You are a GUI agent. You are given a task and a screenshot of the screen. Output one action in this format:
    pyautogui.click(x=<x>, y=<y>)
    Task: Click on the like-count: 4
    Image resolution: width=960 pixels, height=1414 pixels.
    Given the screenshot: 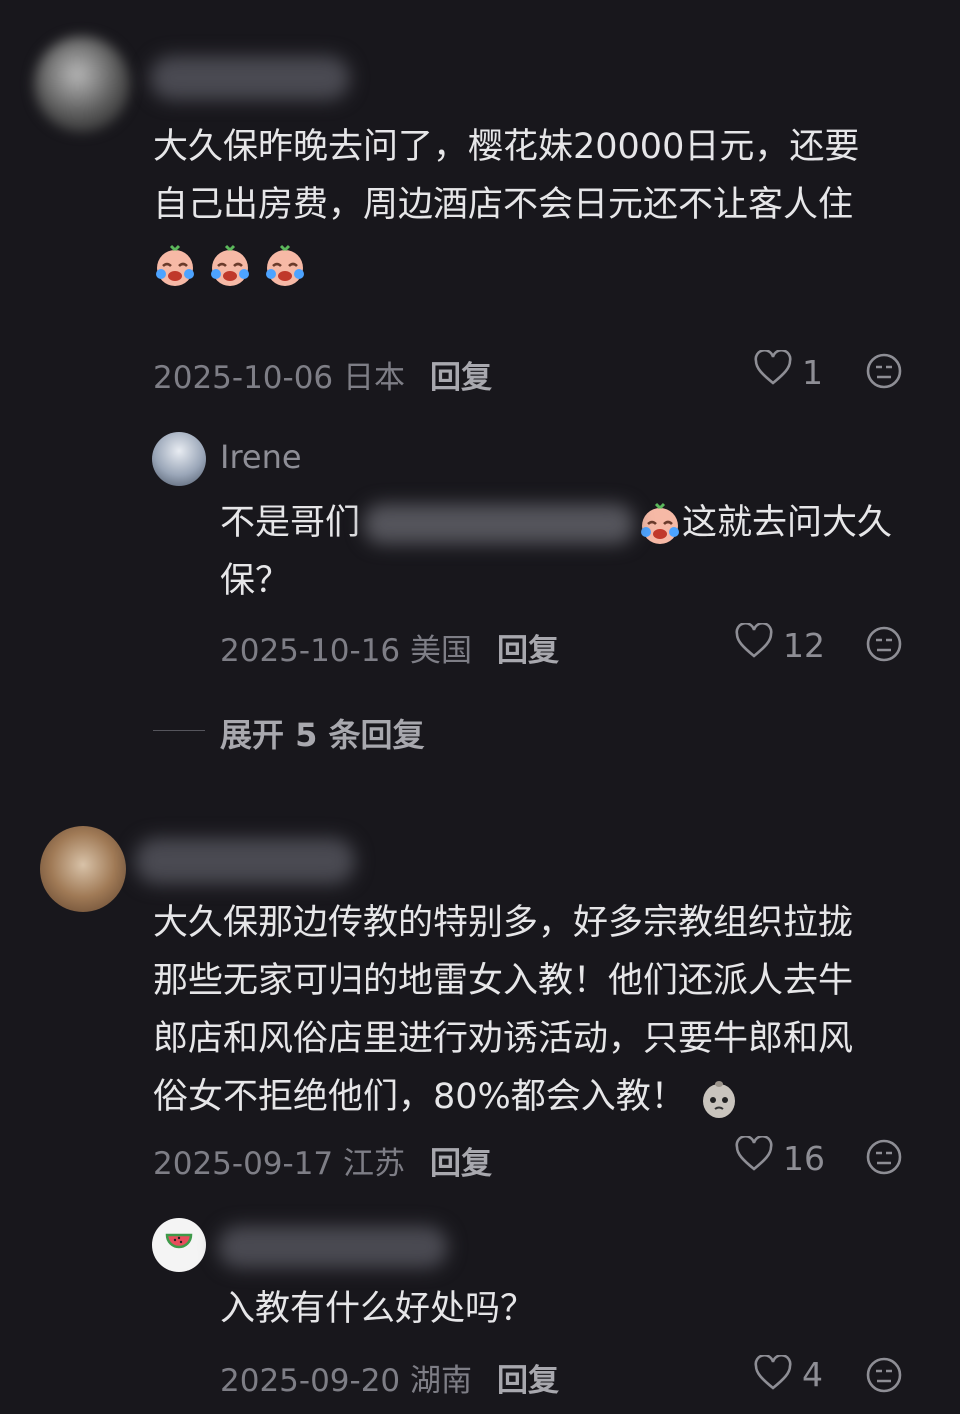 What is the action you would take?
    pyautogui.click(x=812, y=1374)
    